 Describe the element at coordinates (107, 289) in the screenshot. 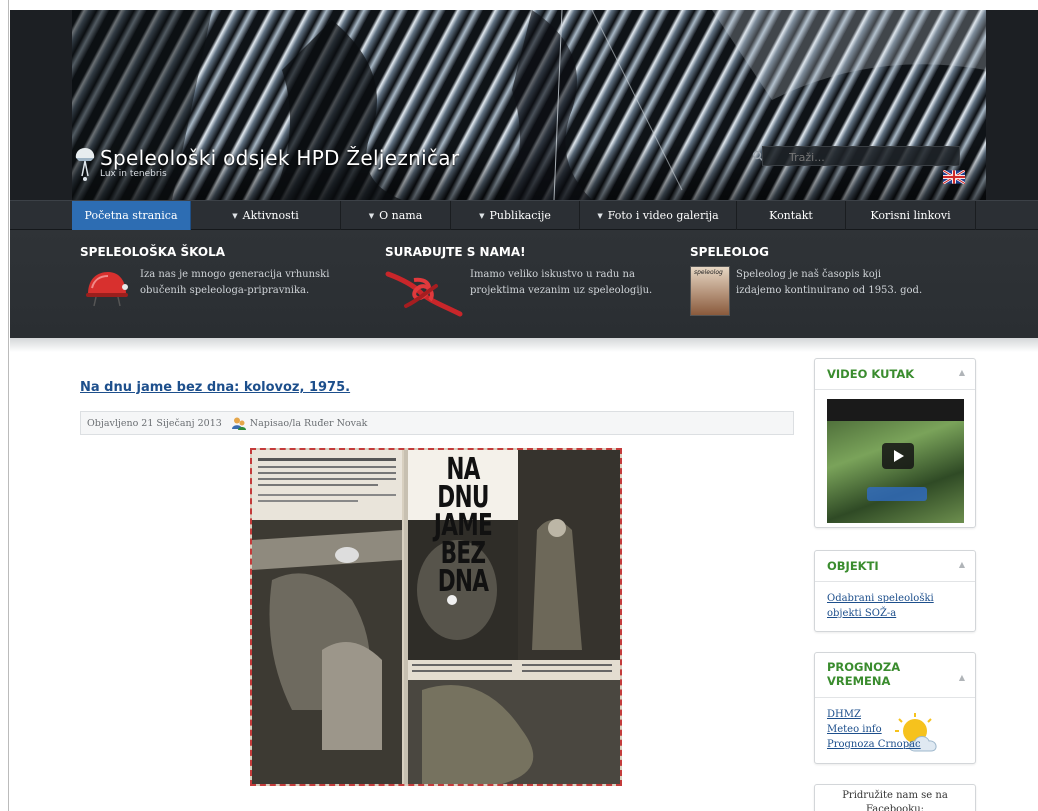

I see `helmet-icon` at that location.